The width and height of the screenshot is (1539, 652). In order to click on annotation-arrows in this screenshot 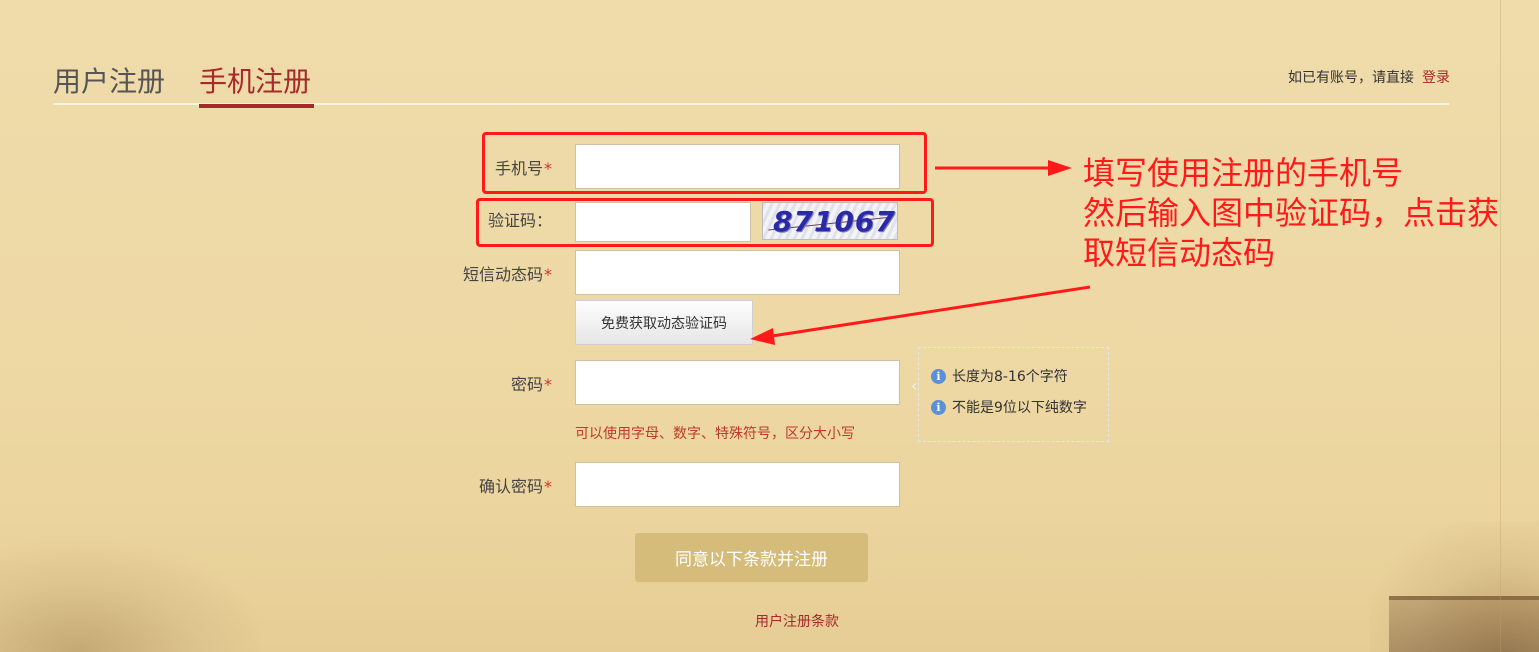, I will do `click(920, 252)`.